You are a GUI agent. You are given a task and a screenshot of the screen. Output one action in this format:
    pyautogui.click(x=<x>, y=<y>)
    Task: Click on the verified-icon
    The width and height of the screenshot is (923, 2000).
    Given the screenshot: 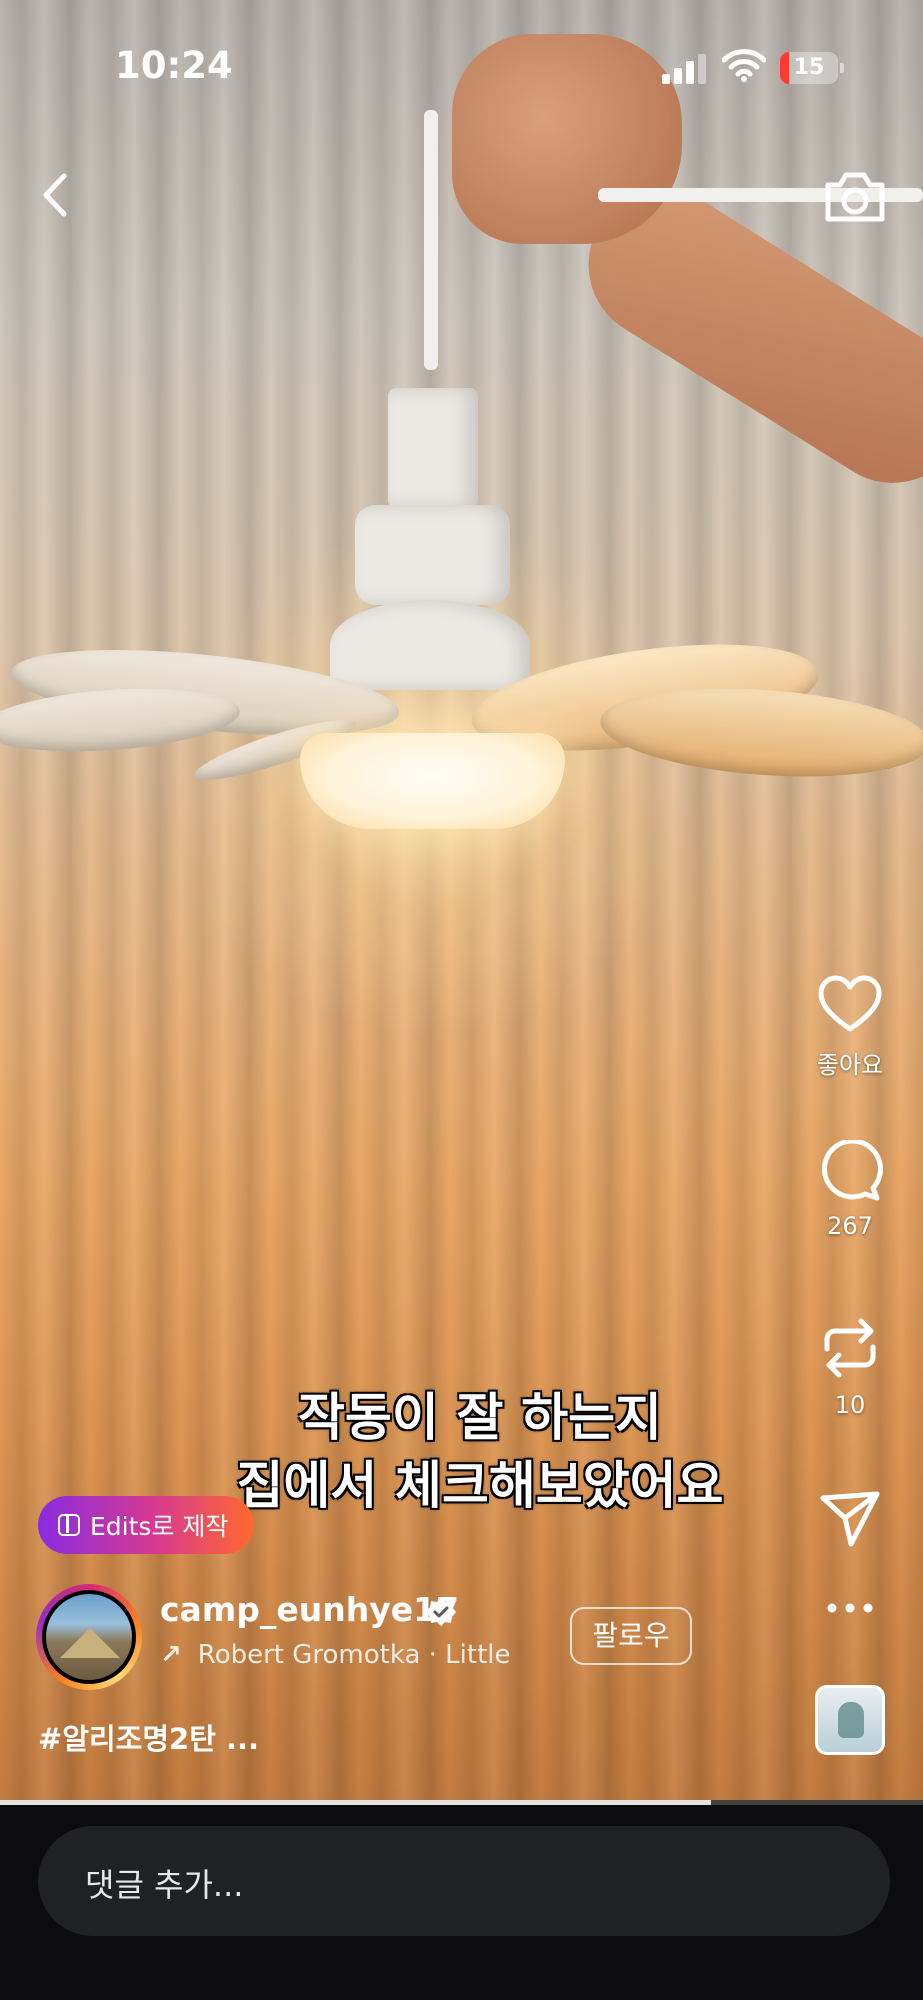 What is the action you would take?
    pyautogui.click(x=441, y=1612)
    